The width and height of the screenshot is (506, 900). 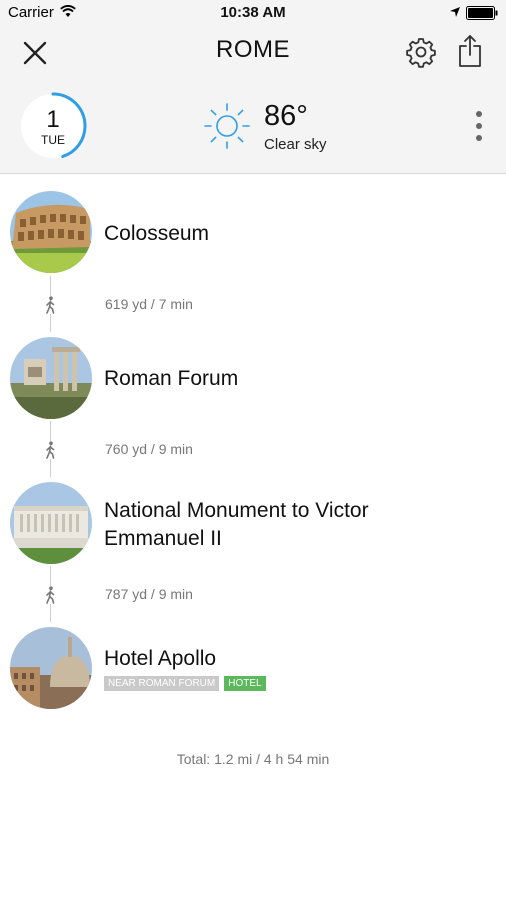 What do you see at coordinates (149, 304) in the screenshot?
I see `route-distance: 619 yd / 7 min` at bounding box center [149, 304].